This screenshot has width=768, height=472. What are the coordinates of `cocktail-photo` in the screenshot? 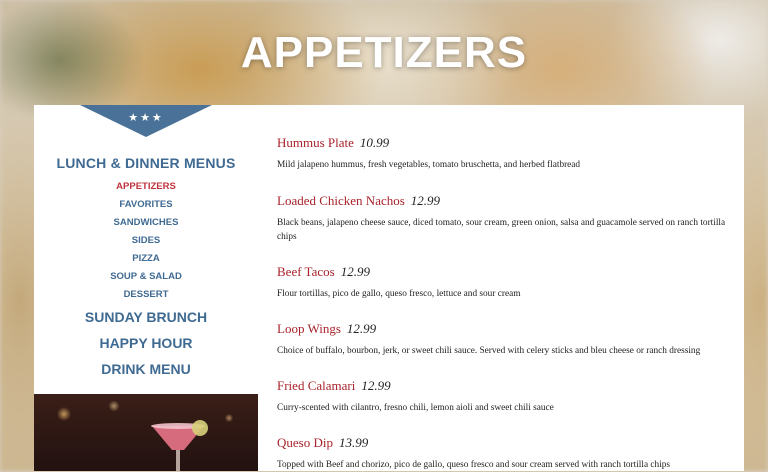 It's located at (146, 432).